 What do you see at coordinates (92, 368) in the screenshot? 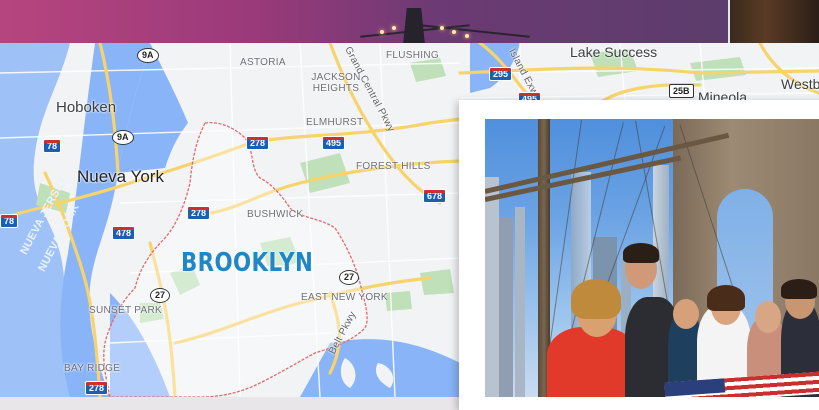
I see `place-bay-ridge: BAY RIDGE` at bounding box center [92, 368].